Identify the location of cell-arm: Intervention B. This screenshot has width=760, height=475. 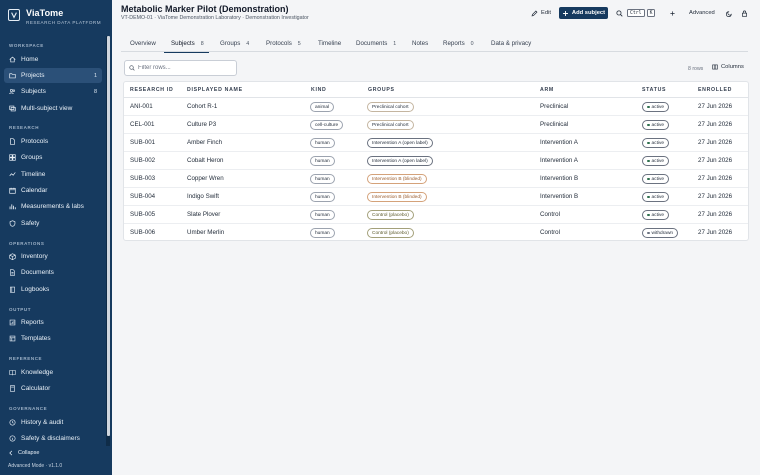
(559, 178).